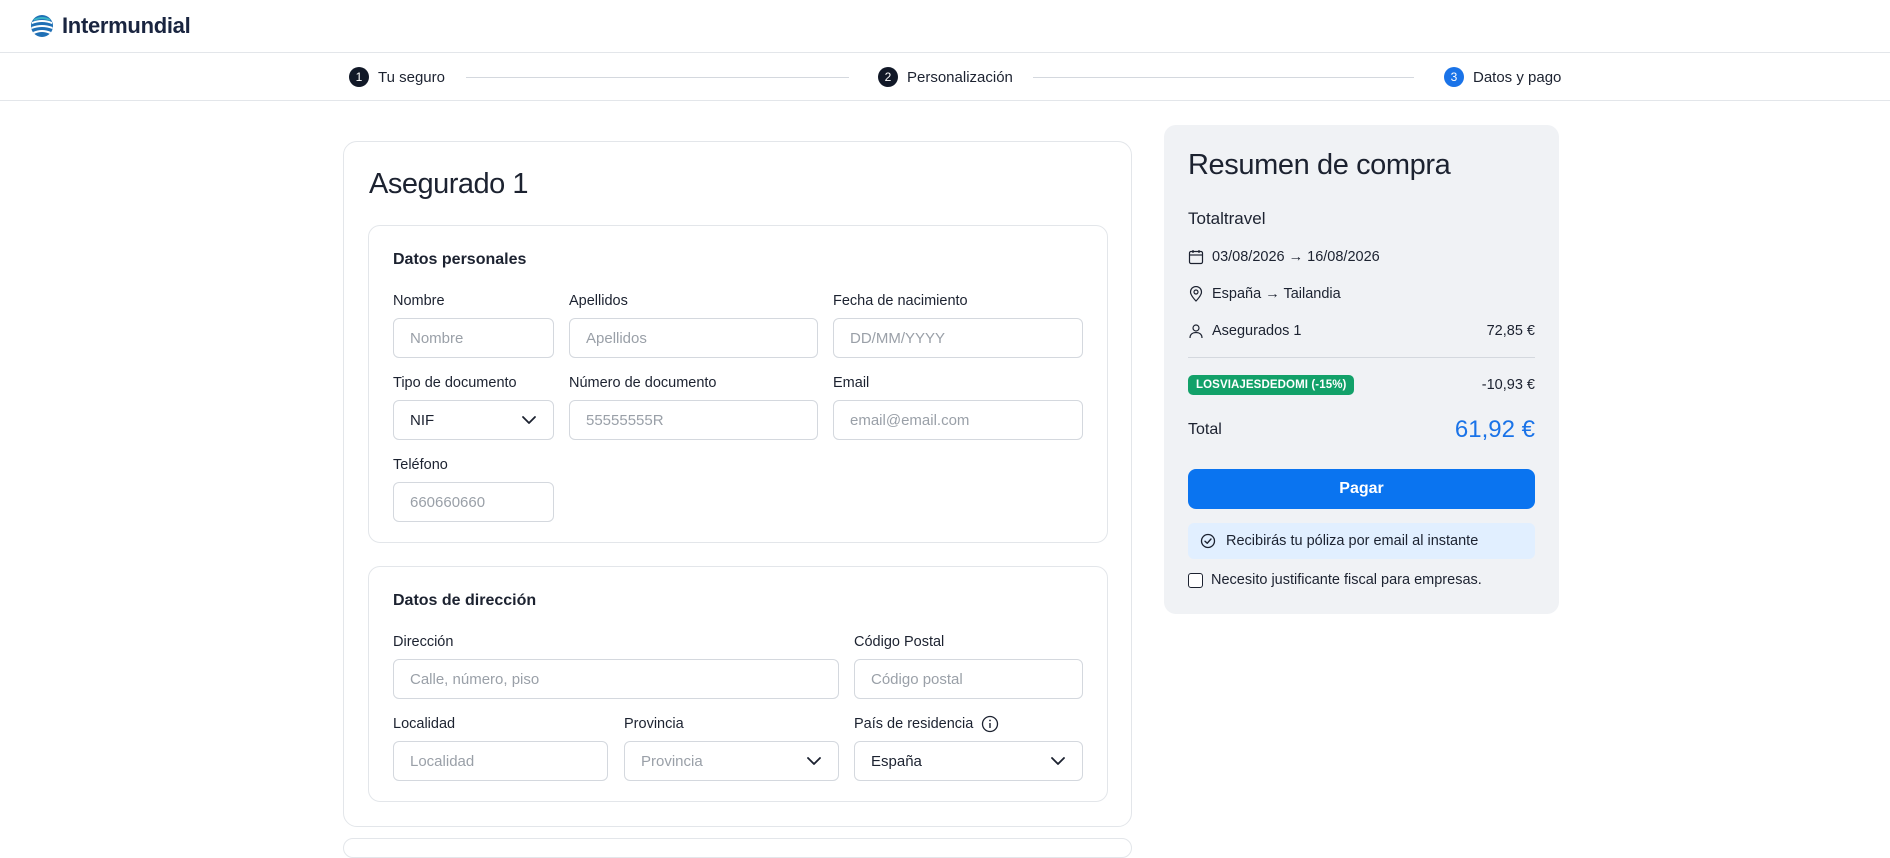 This screenshot has height=858, width=1890. What do you see at coordinates (473, 420) in the screenshot?
I see `tipo-documento-select: NIF` at bounding box center [473, 420].